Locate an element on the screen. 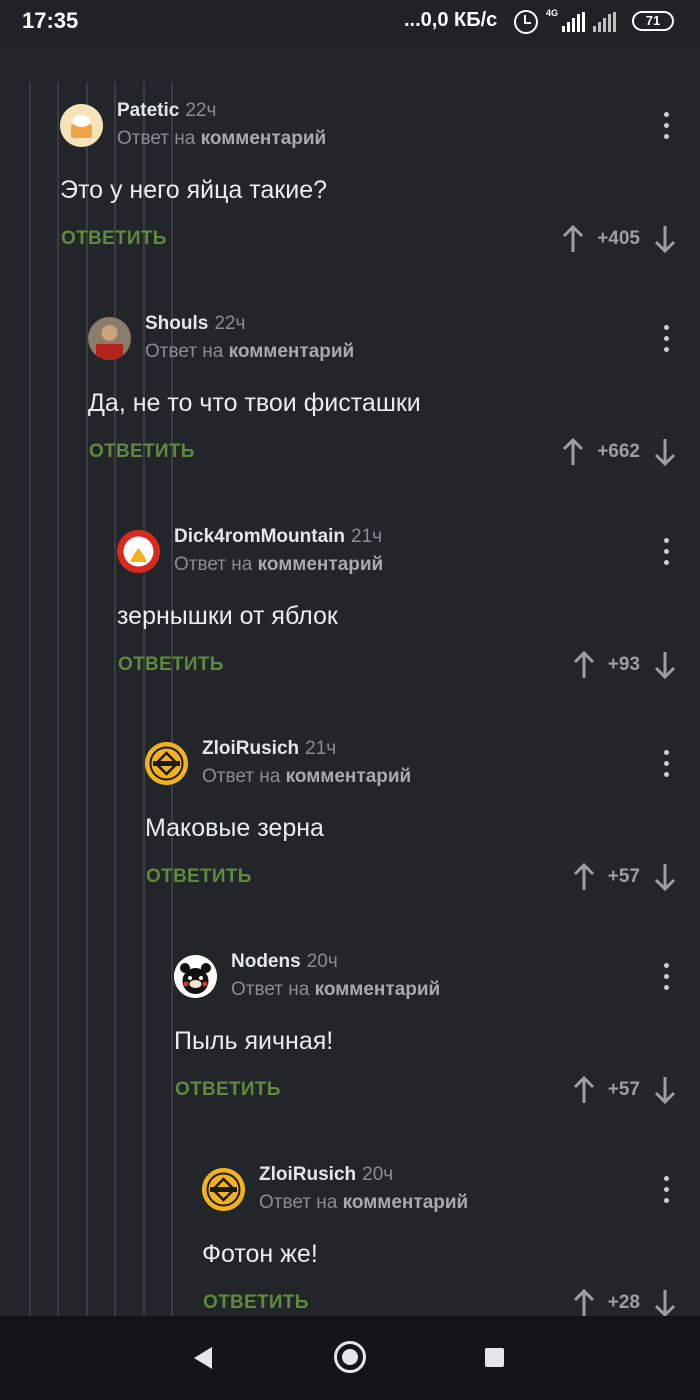 This screenshot has width=700, height=1400. comment-text: зернышки от яблок is located at coordinates (227, 616).